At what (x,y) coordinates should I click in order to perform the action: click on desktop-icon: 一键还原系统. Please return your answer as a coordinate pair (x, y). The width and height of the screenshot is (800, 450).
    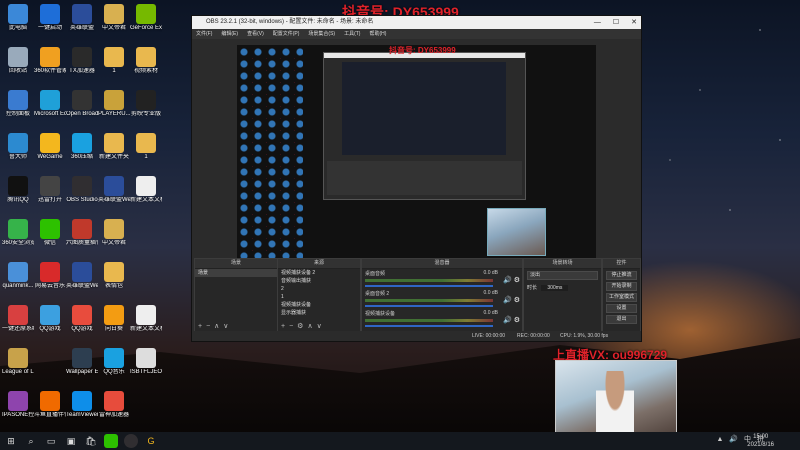
    Looking at the image, I should click on (18, 319).